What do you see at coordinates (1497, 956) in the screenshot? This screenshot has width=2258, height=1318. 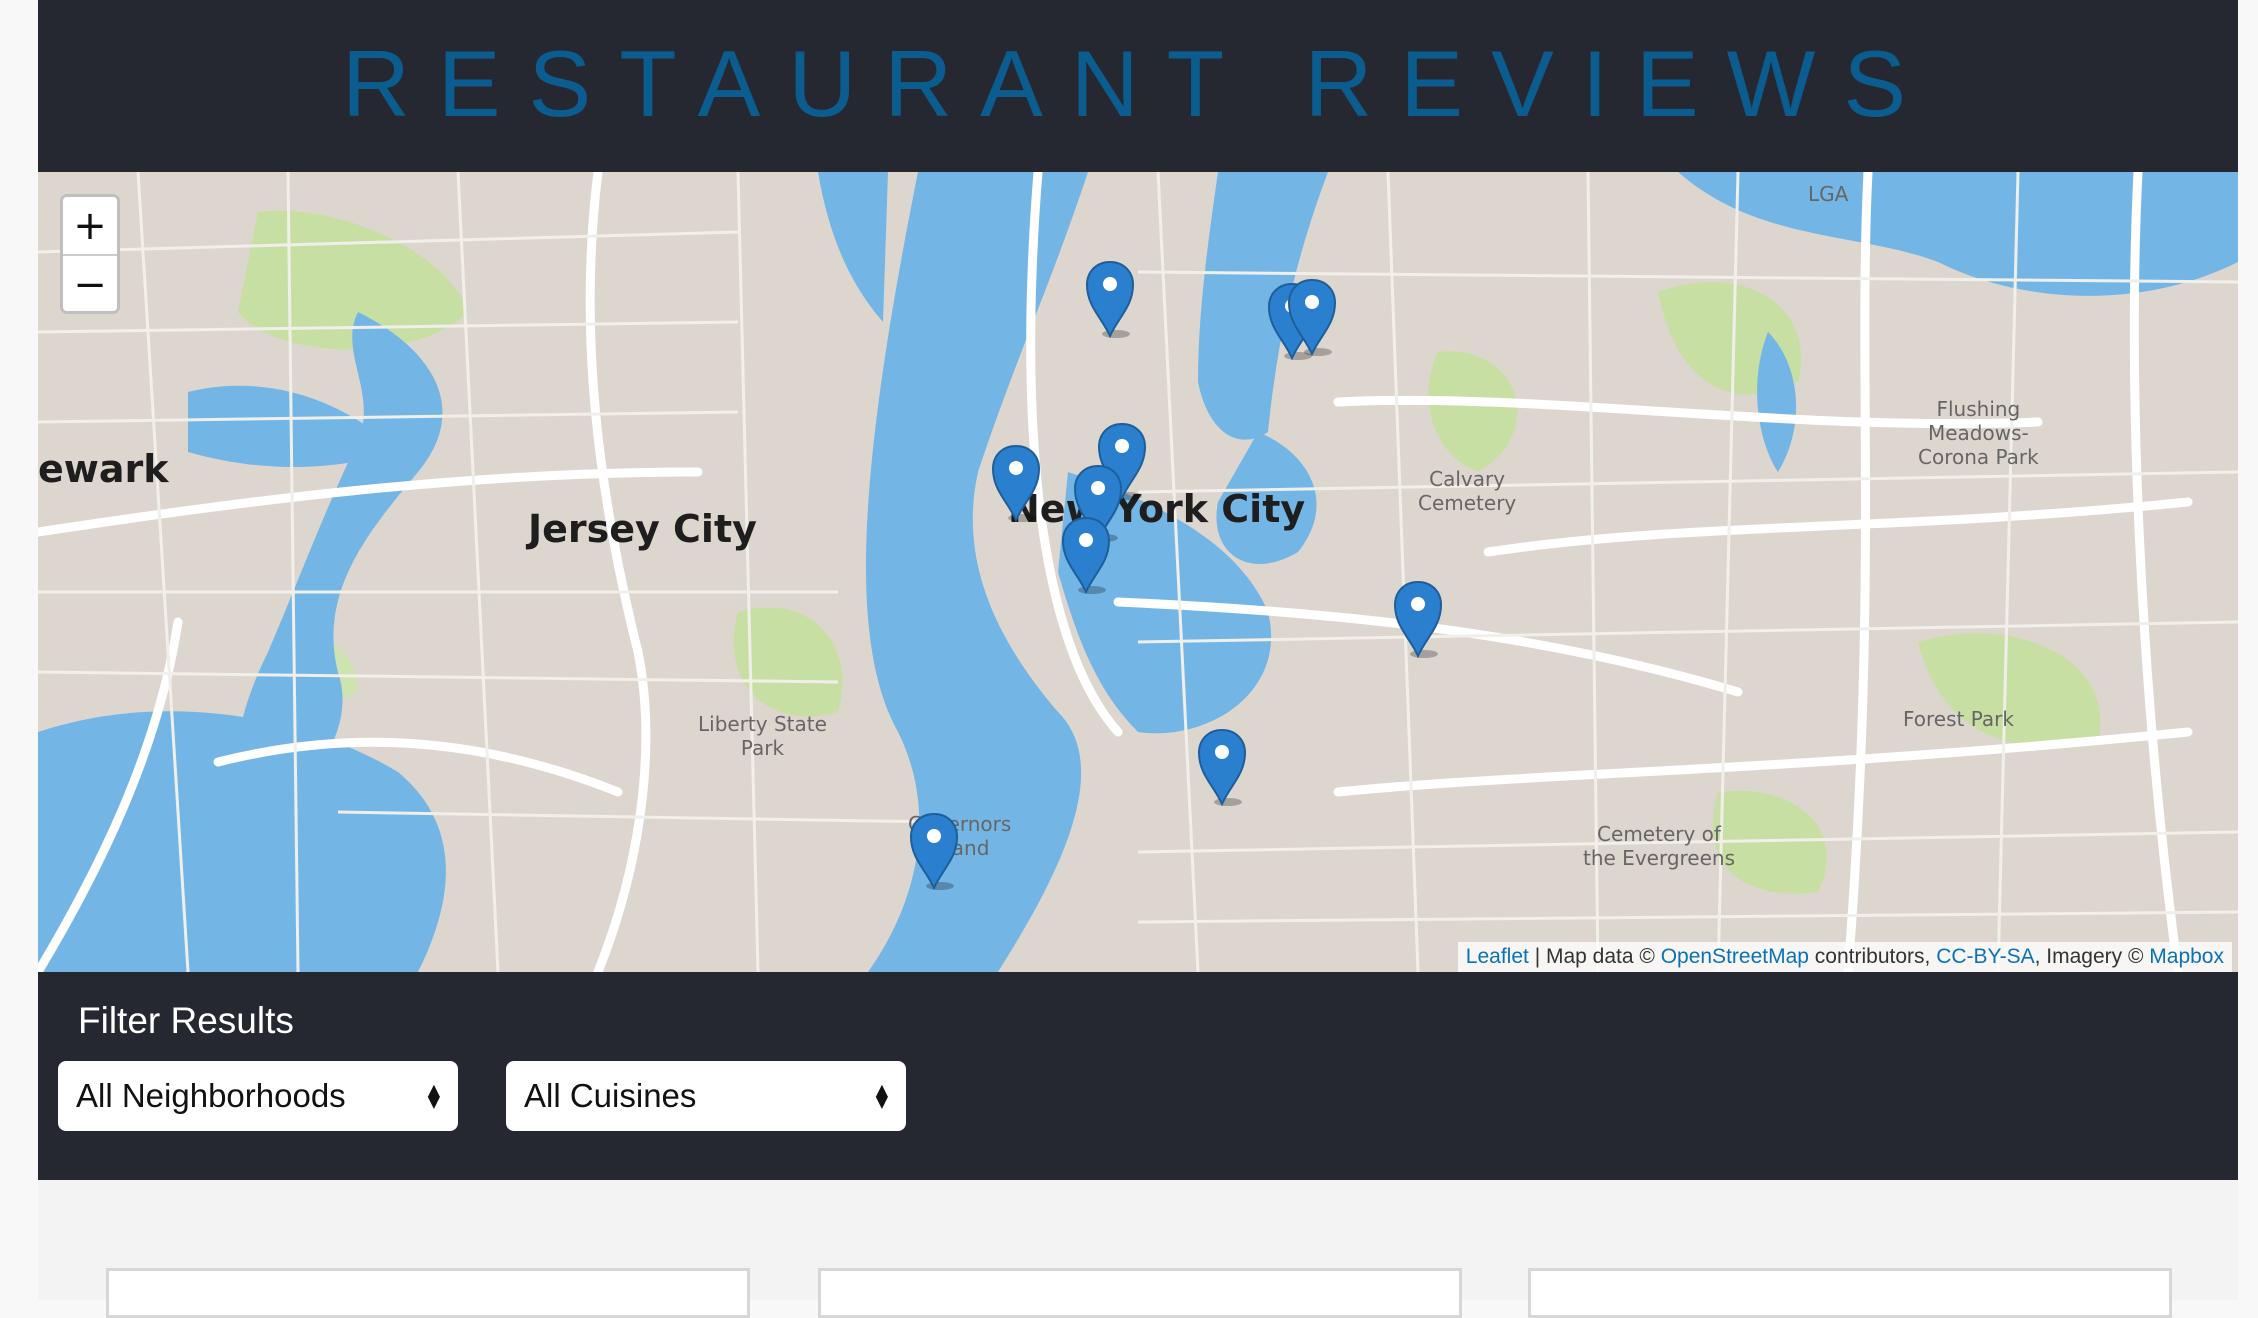 I see `leaflet-link: Leaflet` at bounding box center [1497, 956].